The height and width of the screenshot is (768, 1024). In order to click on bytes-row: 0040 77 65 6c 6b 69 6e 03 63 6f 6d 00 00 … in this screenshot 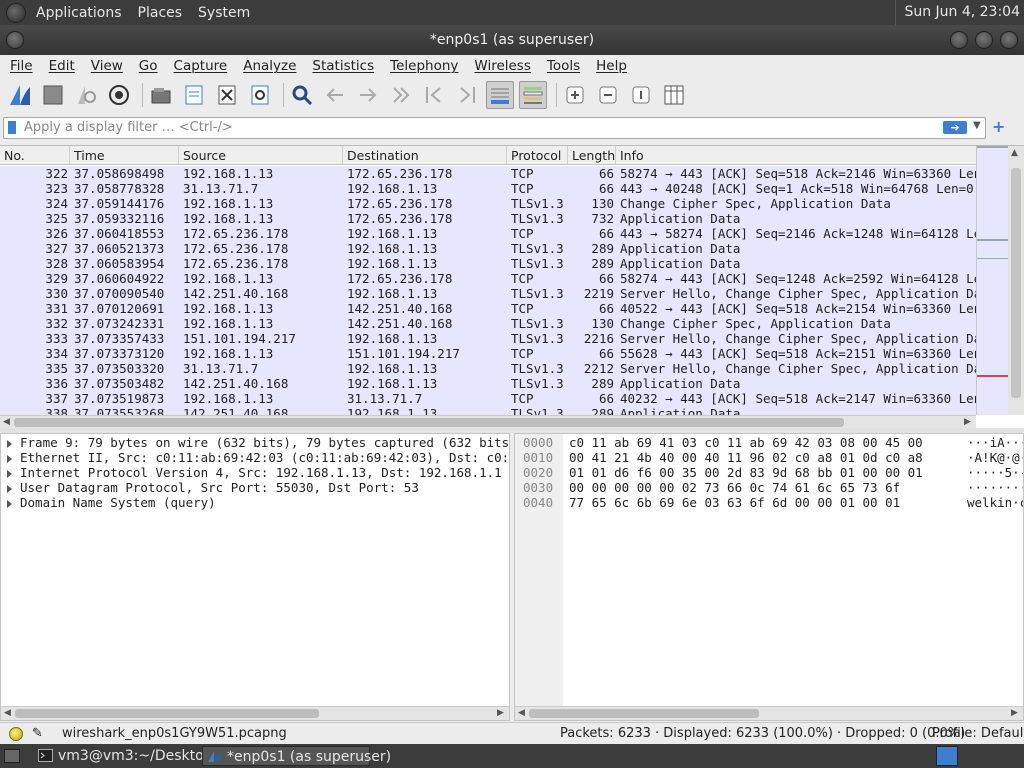, I will do `click(769, 502)`.